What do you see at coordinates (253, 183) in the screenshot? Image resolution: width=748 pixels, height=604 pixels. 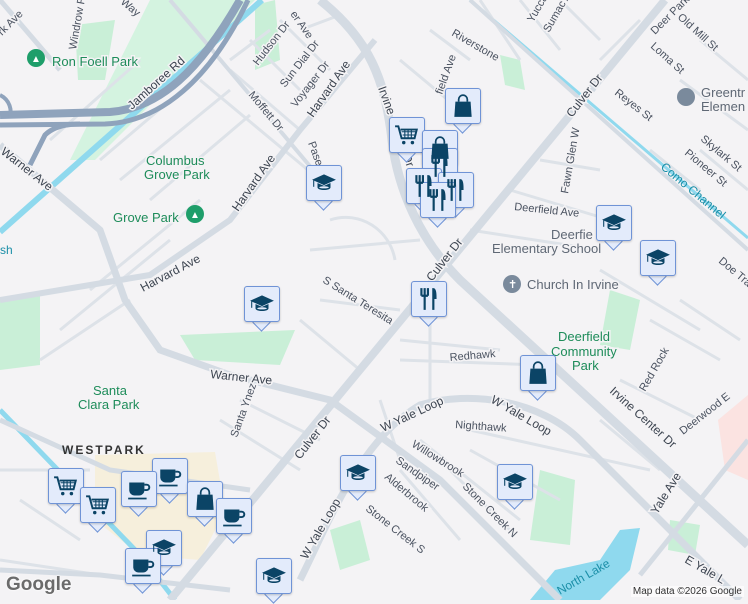 I see `road-label: Harvard Ave` at bounding box center [253, 183].